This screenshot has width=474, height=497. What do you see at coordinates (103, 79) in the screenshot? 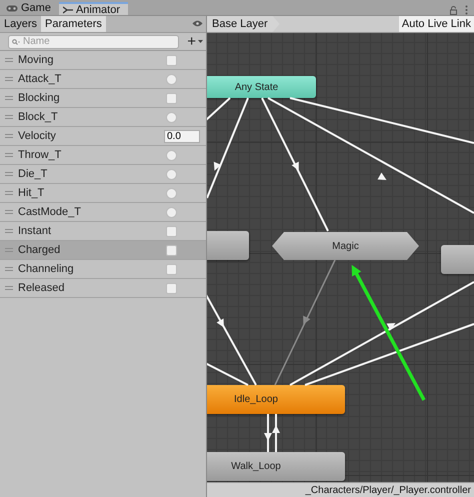
I see `parameter-row: Attack_T` at bounding box center [103, 79].